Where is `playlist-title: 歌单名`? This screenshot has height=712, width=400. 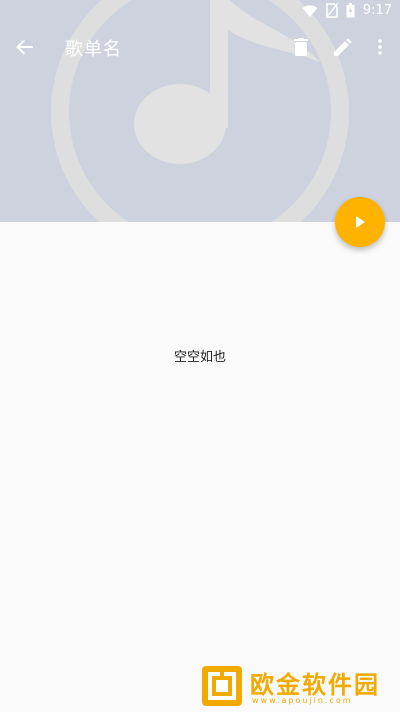 playlist-title: 歌单名 is located at coordinates (93, 49).